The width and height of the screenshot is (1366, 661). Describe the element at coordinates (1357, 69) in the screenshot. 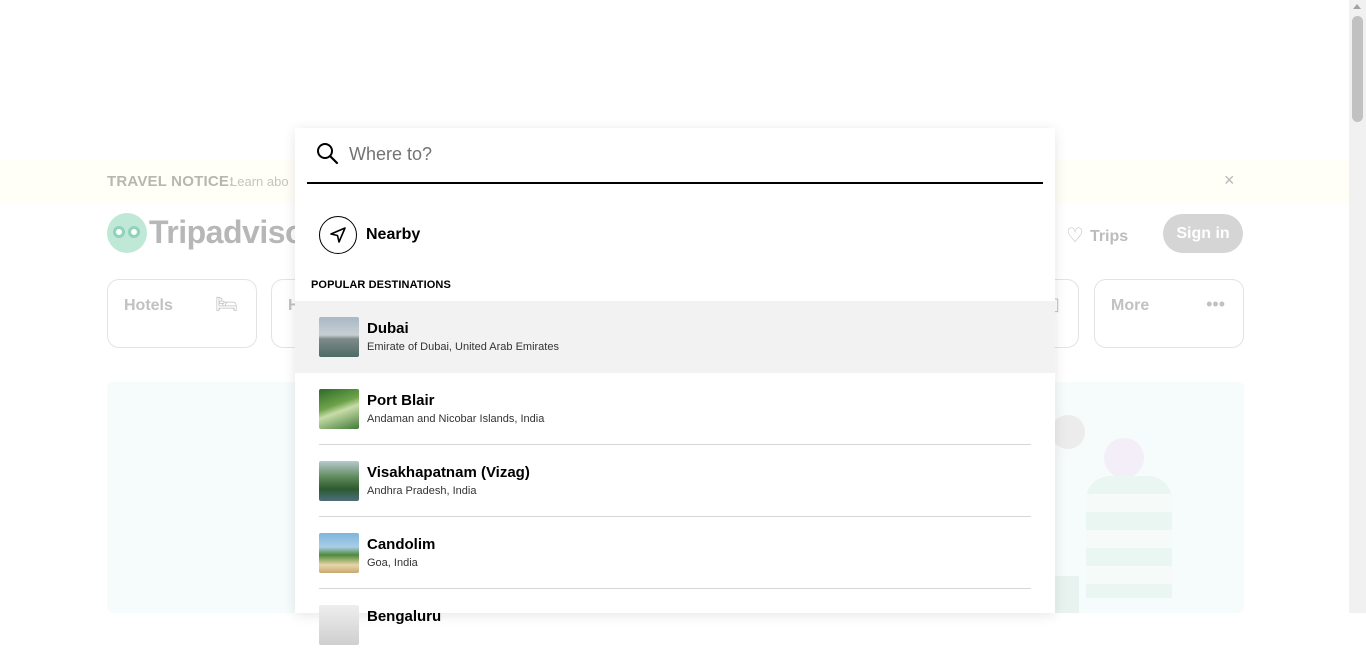

I see `scrollbar-thumb` at that location.